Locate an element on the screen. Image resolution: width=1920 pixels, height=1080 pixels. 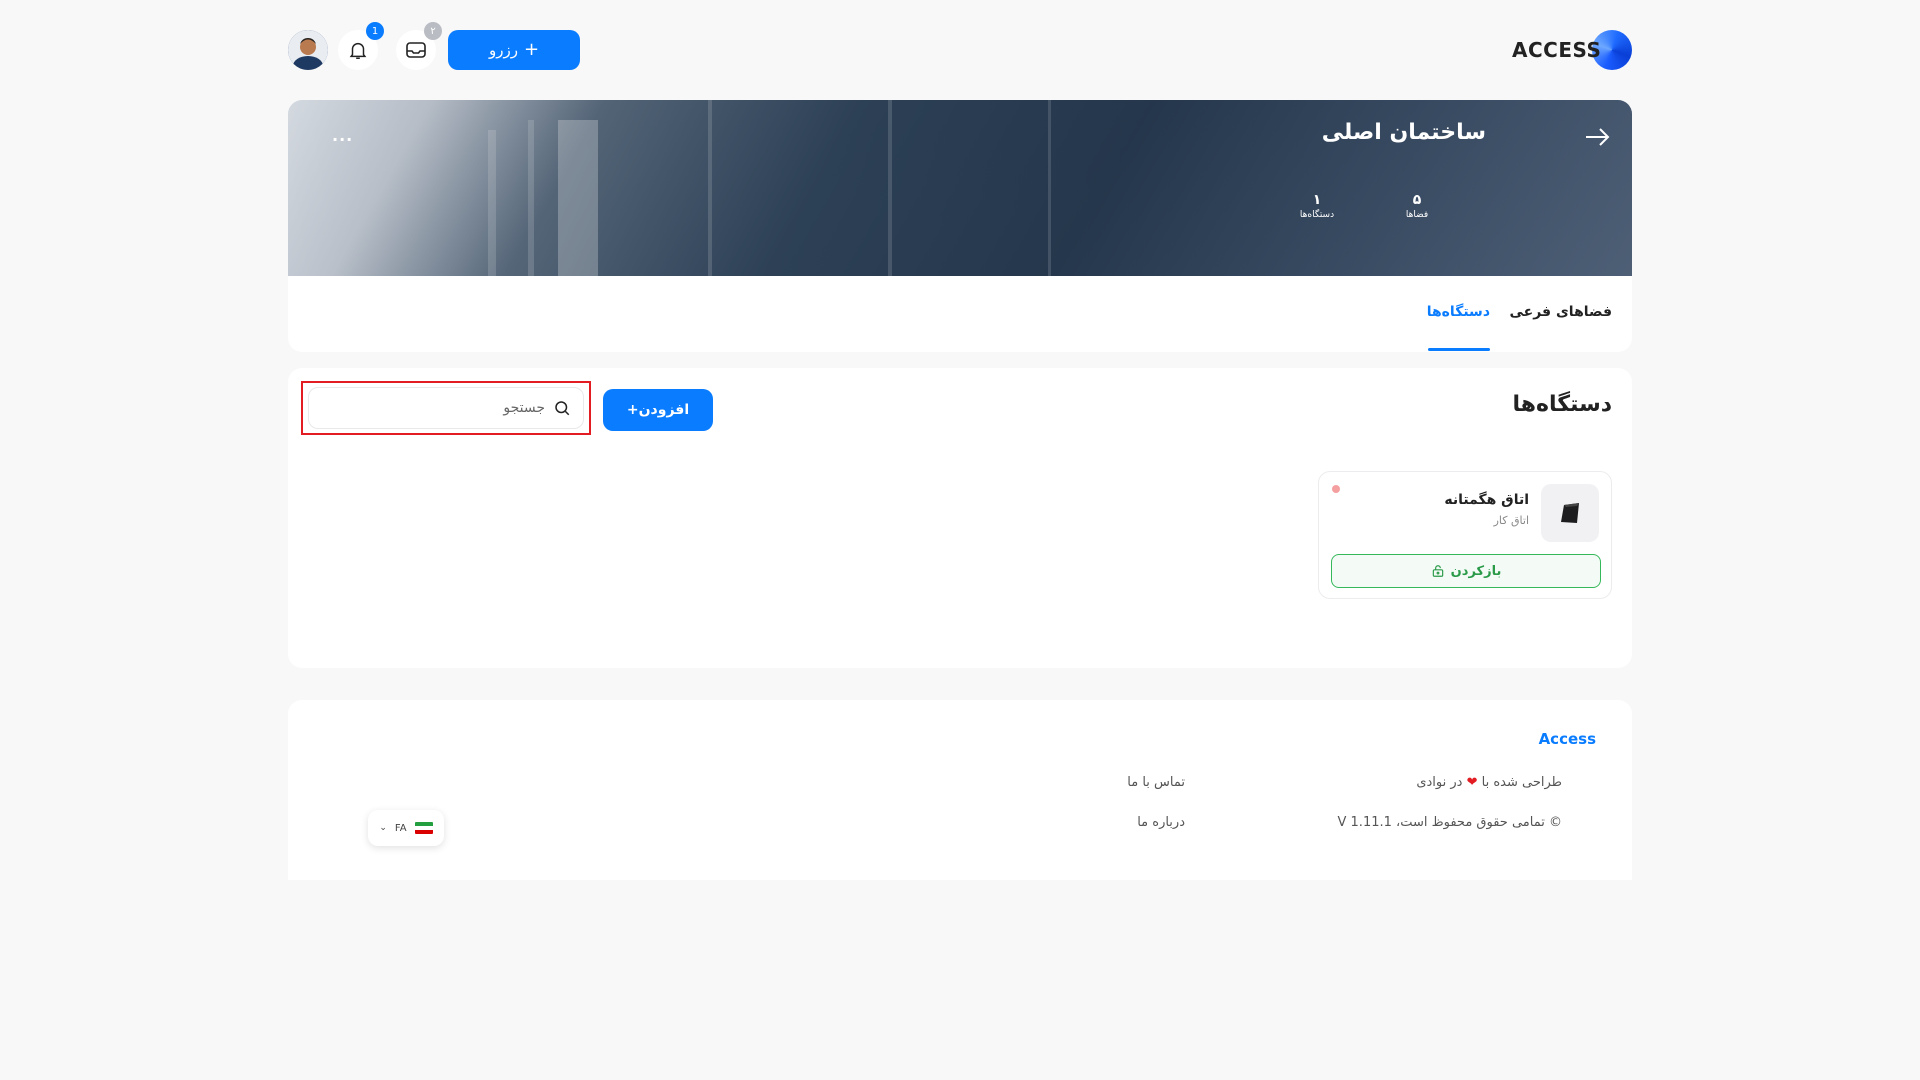
plus-icon: + is located at coordinates (531, 49).